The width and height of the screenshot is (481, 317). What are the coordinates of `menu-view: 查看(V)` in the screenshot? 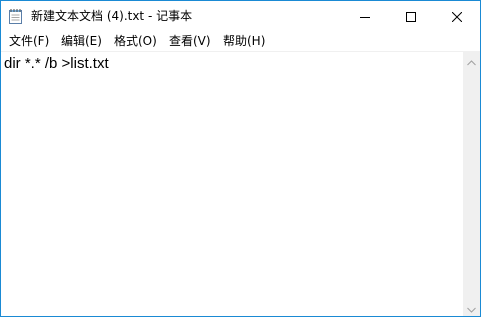 It's located at (190, 41).